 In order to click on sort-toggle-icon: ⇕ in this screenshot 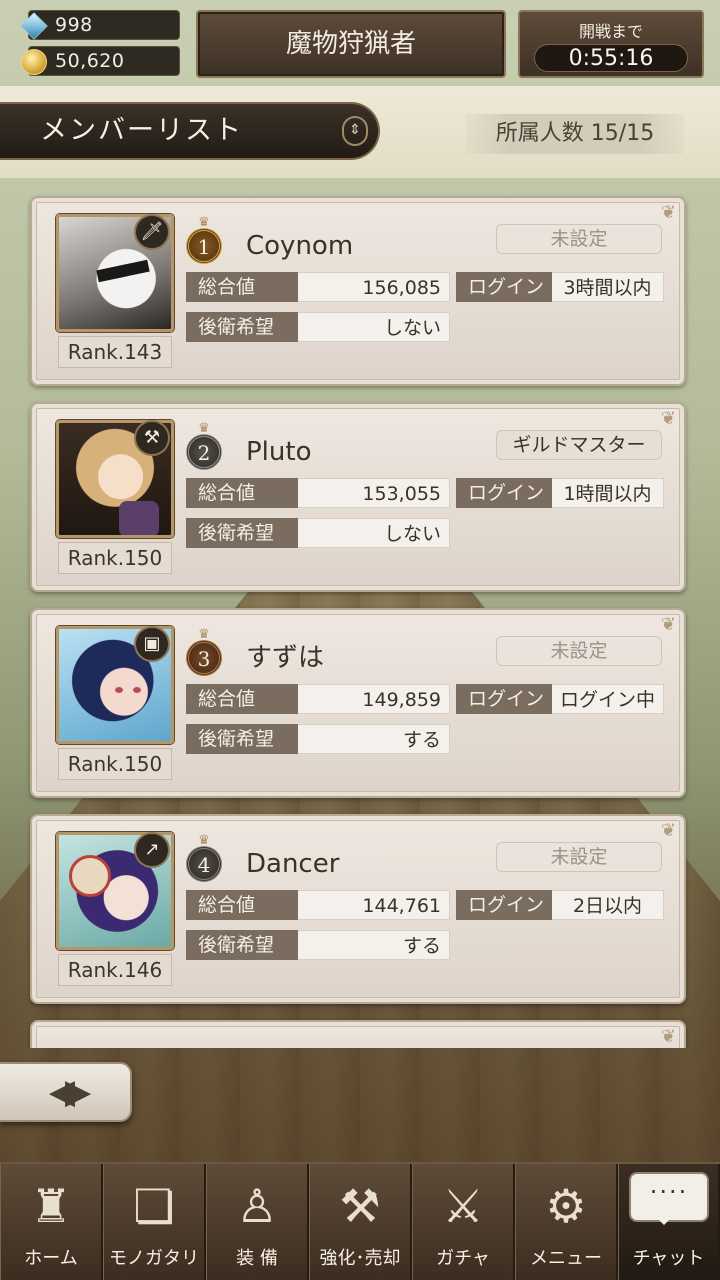, I will do `click(355, 131)`.